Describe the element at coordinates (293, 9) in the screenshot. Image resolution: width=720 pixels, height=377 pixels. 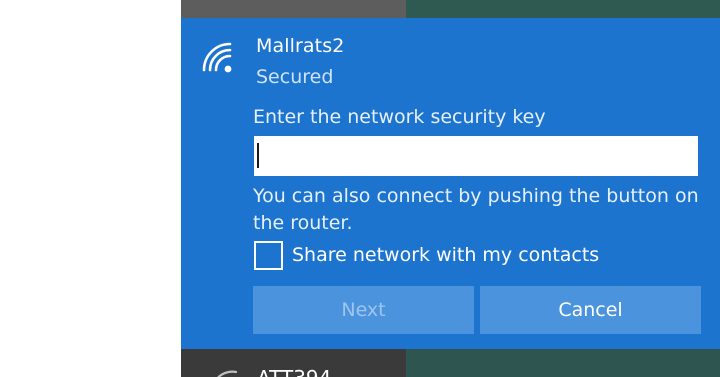
I see `list-item-above` at that location.